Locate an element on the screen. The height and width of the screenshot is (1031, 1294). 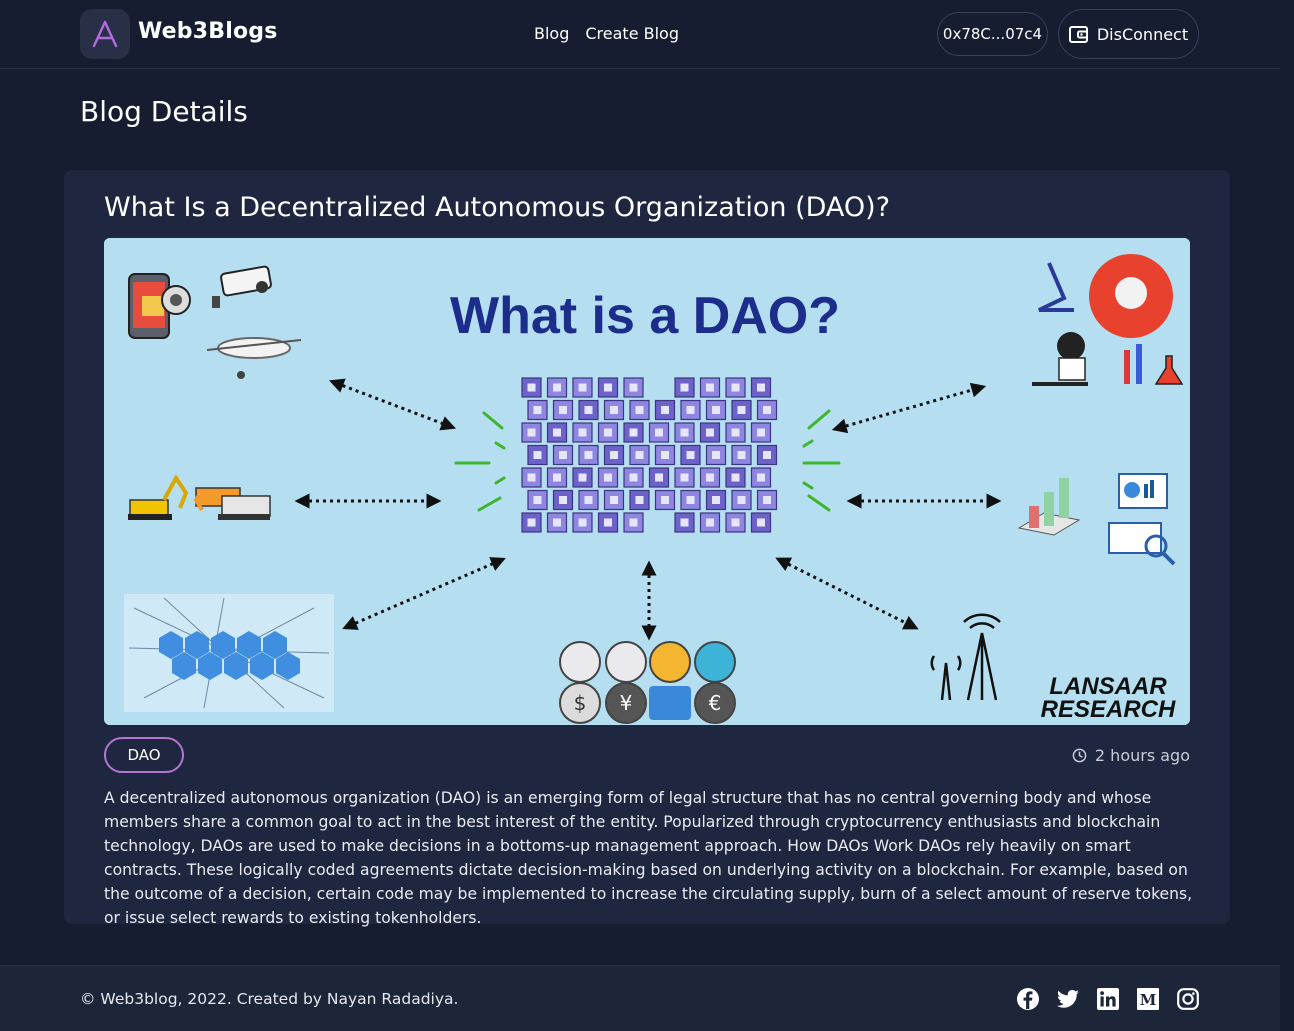
post-timestamp: 2 hours ago is located at coordinates (1131, 755).